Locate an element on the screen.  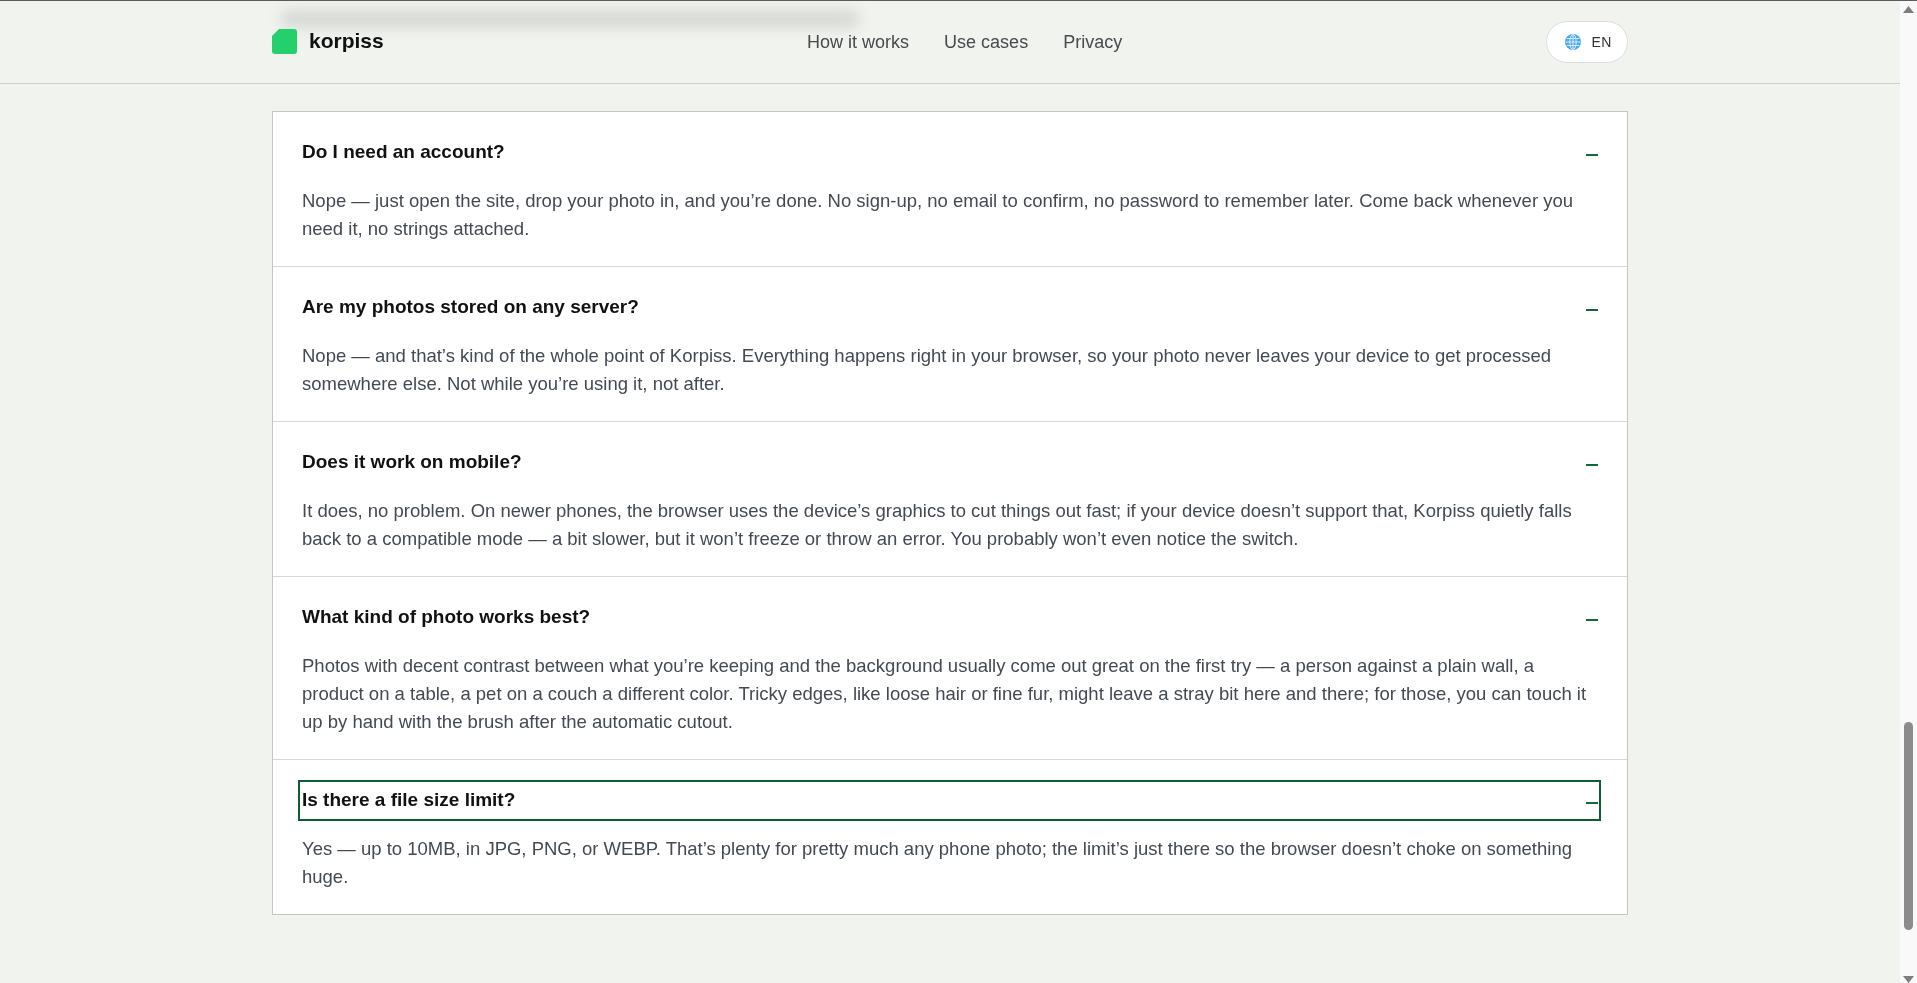
faq-answer: Nope — and that’s kind of the whole point of Korpiss. Everything happens right in your browser, so your photo never leaves your device to get processed somewhere else. Not while you’re using it, not after. is located at coordinates (927, 370).